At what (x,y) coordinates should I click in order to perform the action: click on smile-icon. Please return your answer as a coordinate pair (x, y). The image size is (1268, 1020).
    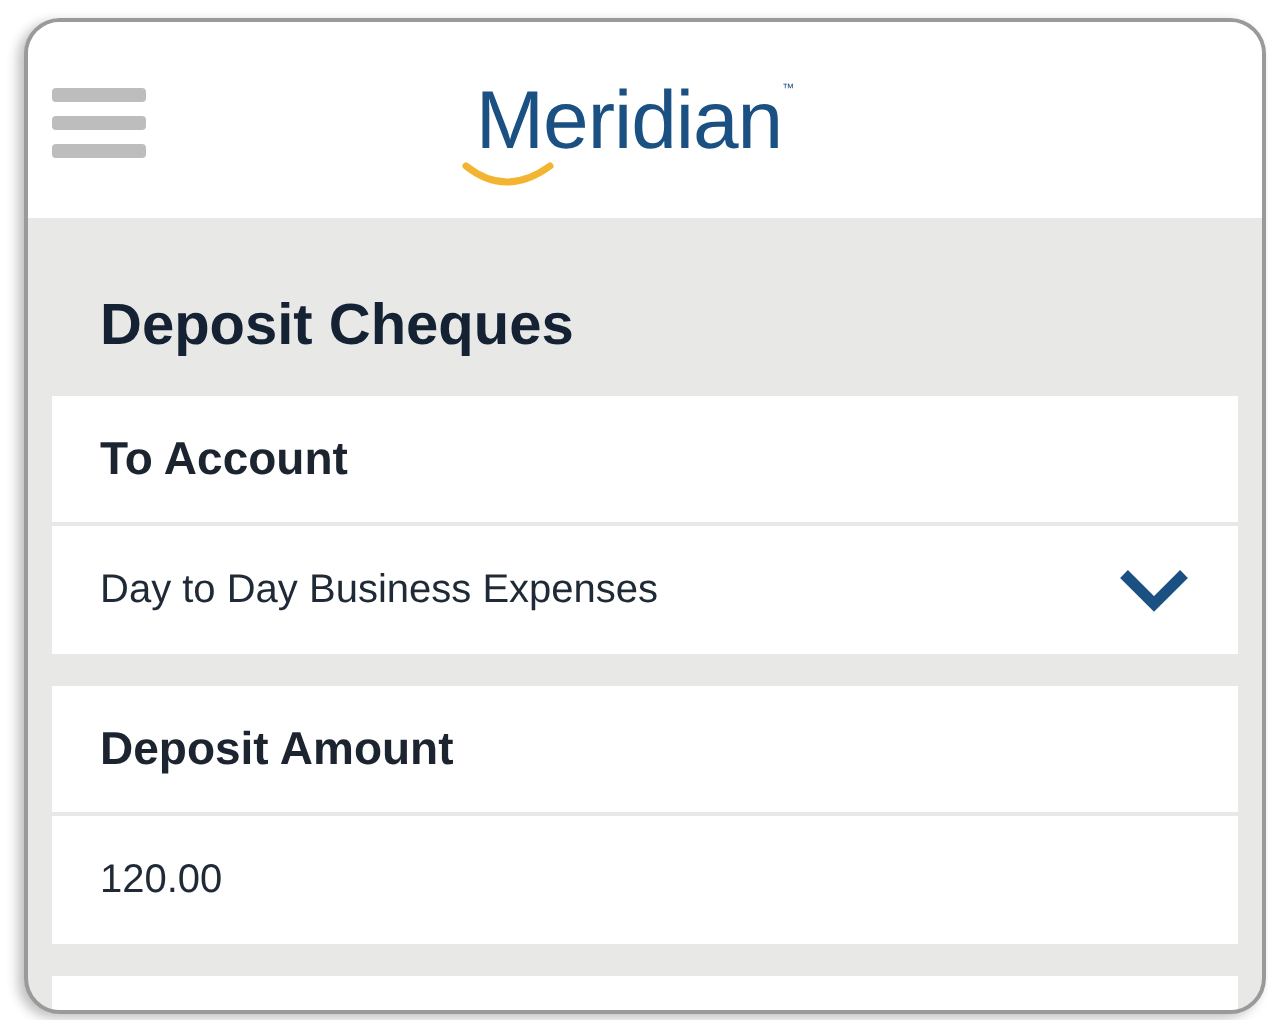
    Looking at the image, I should click on (509, 175).